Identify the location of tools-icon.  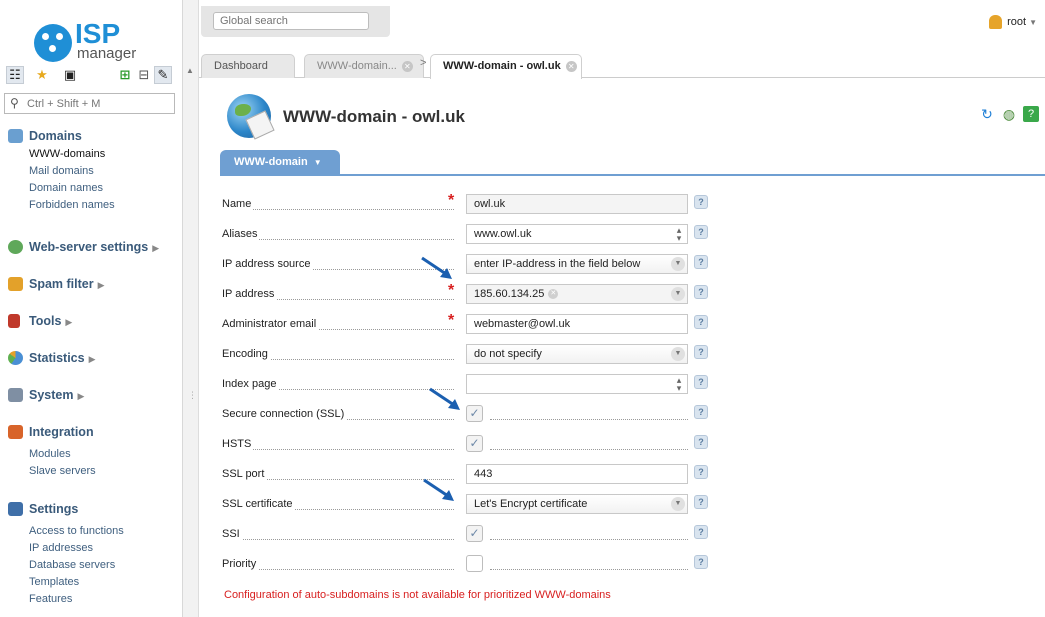
(14, 321).